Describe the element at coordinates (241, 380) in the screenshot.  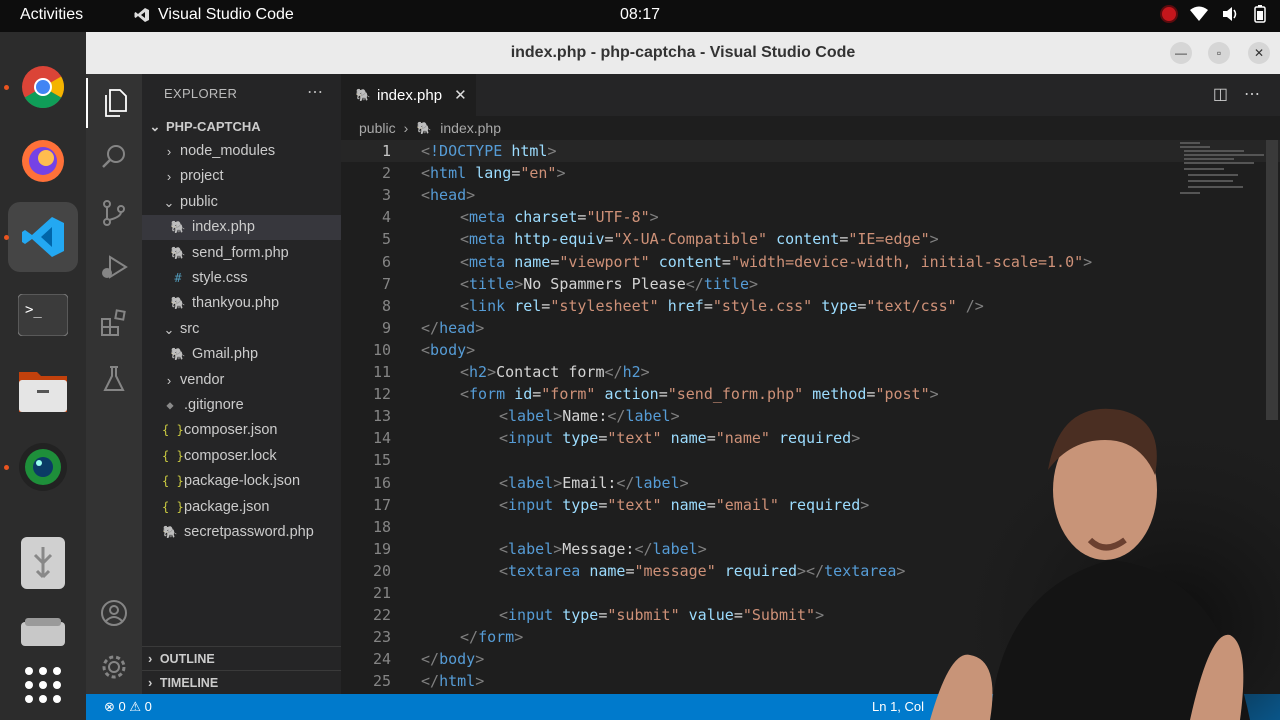
I see `folder-item: › vendor` at that location.